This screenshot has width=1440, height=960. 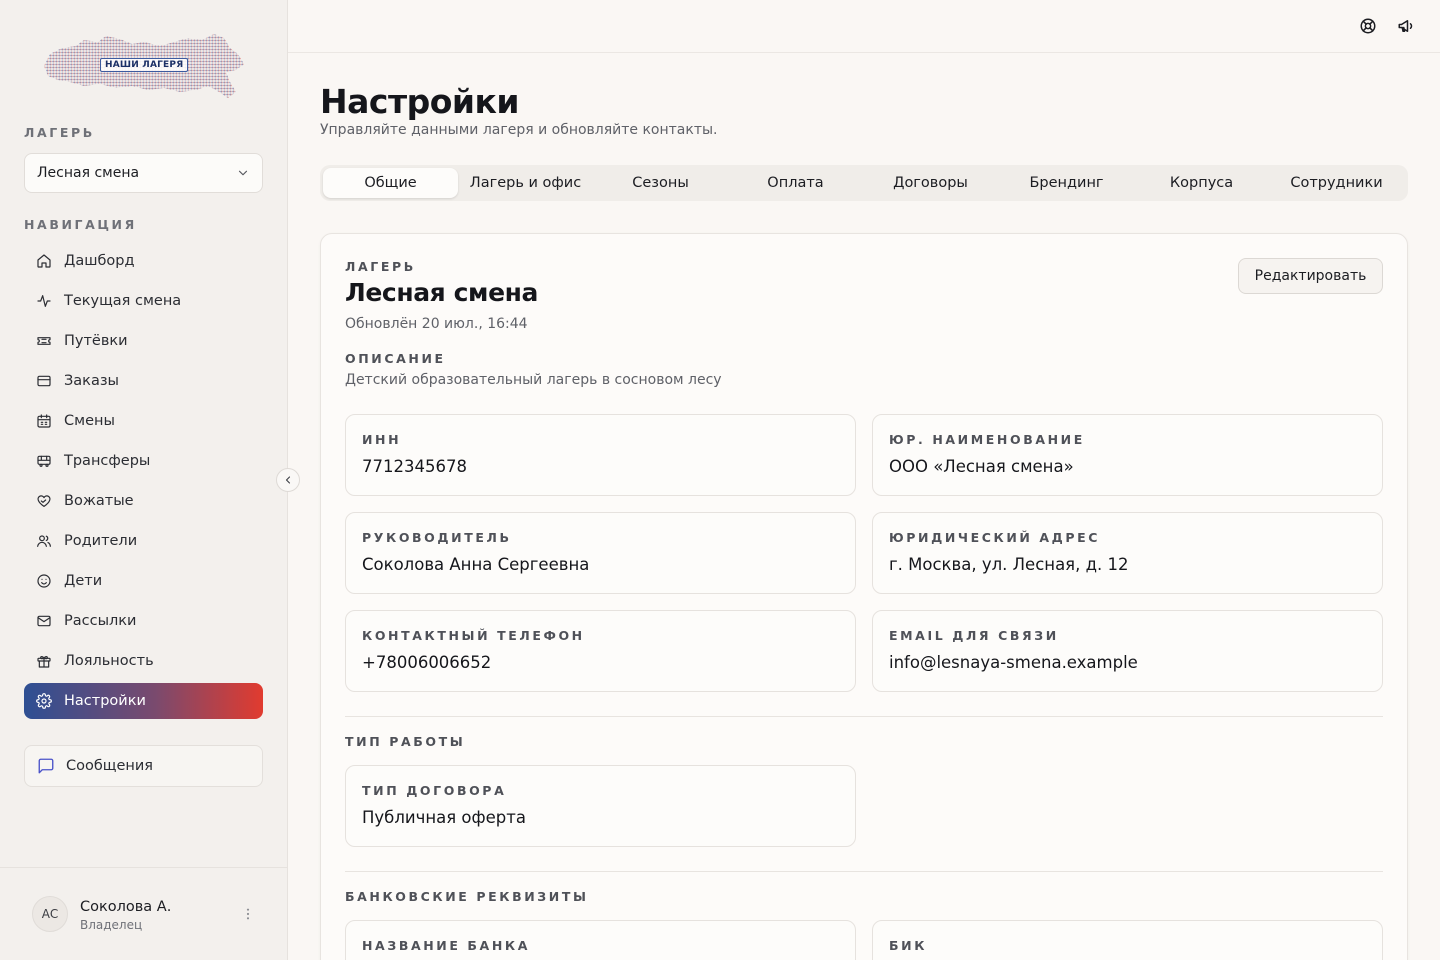 What do you see at coordinates (444, 817) in the screenshot?
I see `field-value: Публичная оферта` at bounding box center [444, 817].